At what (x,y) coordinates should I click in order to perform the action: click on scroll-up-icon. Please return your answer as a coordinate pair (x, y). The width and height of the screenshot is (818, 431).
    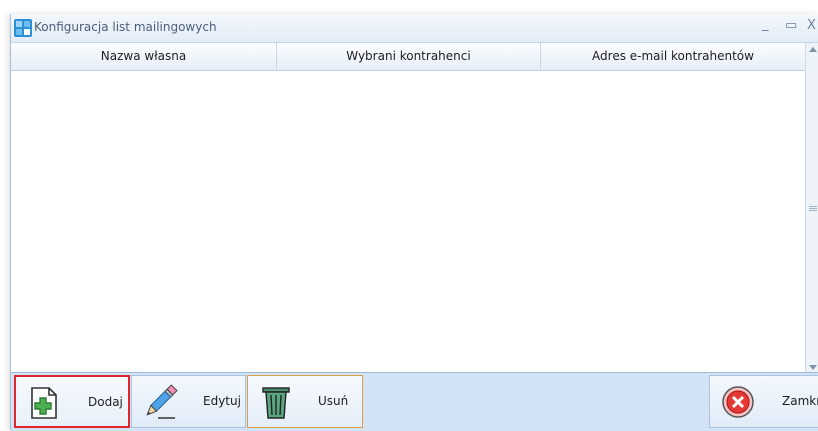
    Looking at the image, I should click on (812, 50).